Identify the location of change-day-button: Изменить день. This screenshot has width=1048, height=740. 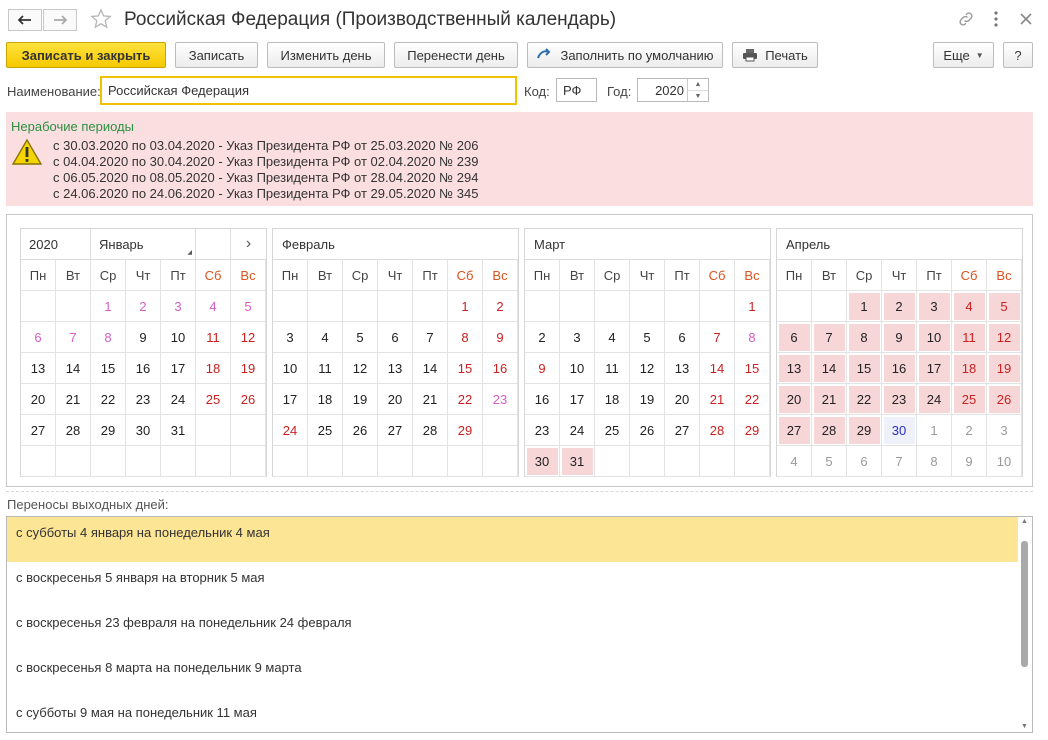
(326, 55).